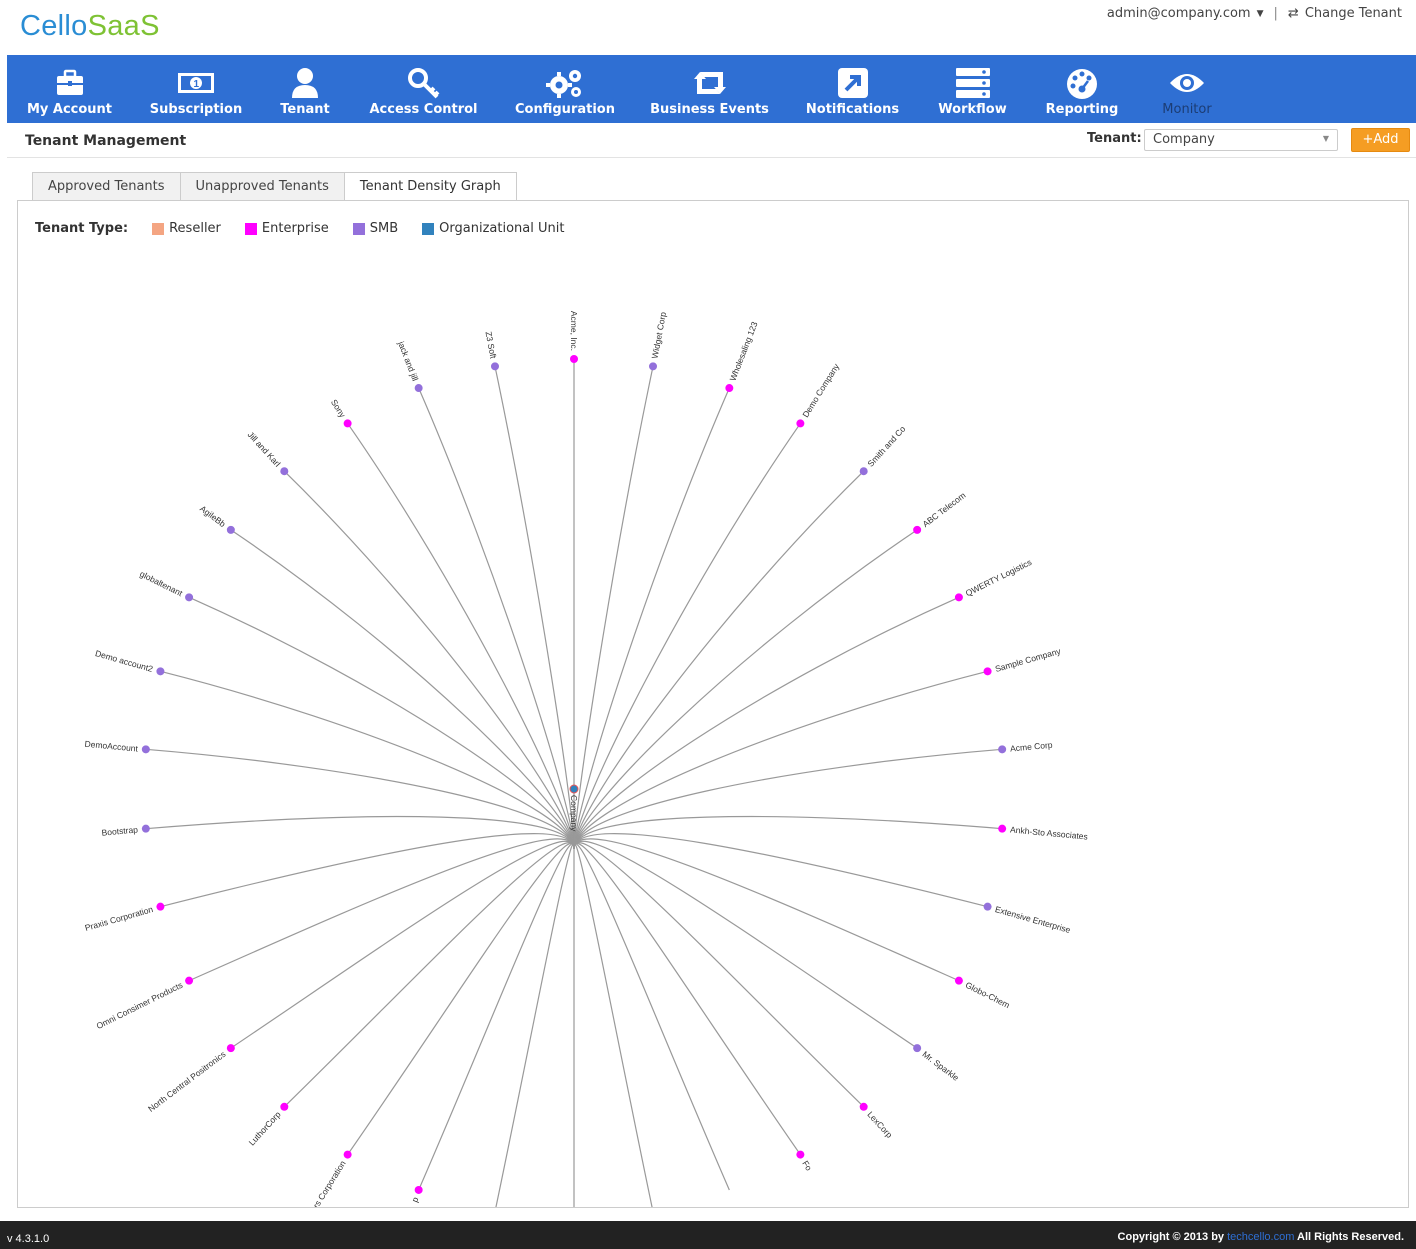 The height and width of the screenshot is (1249, 1416). What do you see at coordinates (69, 89) in the screenshot?
I see `nav-my-account: My Account` at bounding box center [69, 89].